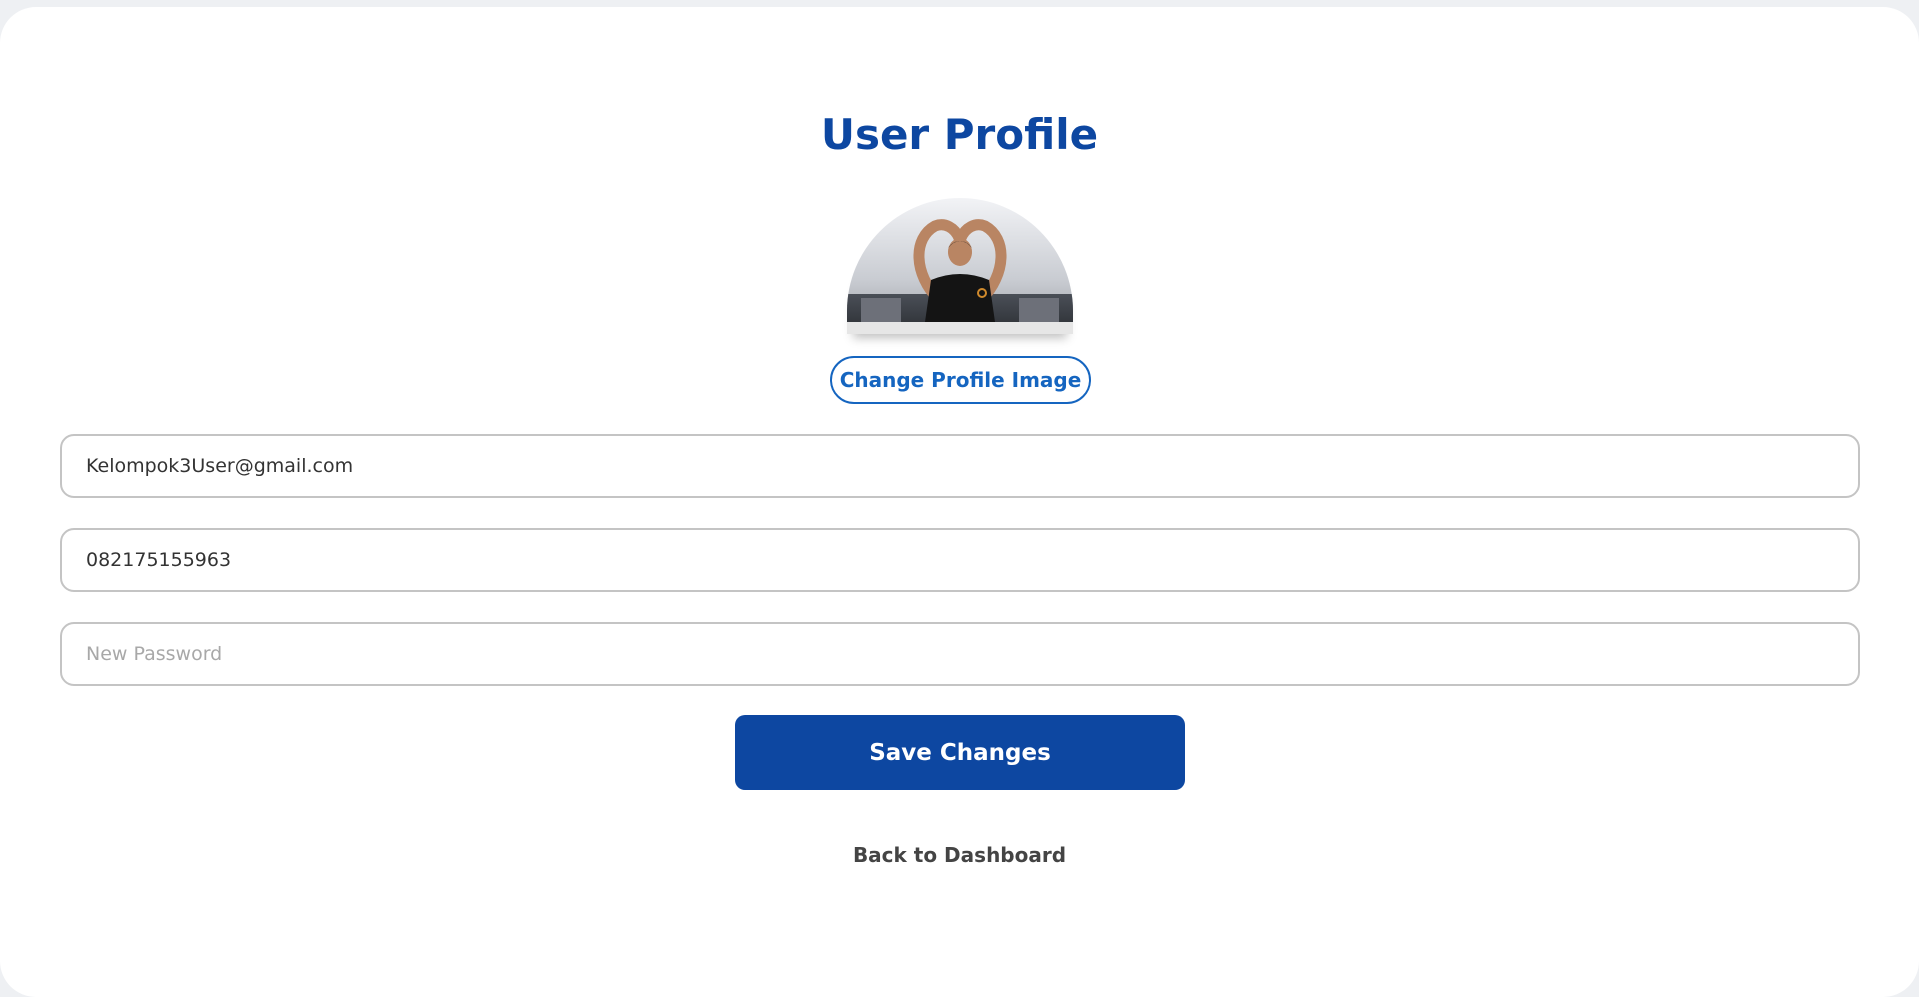 Image resolution: width=1919 pixels, height=997 pixels. Describe the element at coordinates (960, 560) in the screenshot. I see `phone-field` at that location.